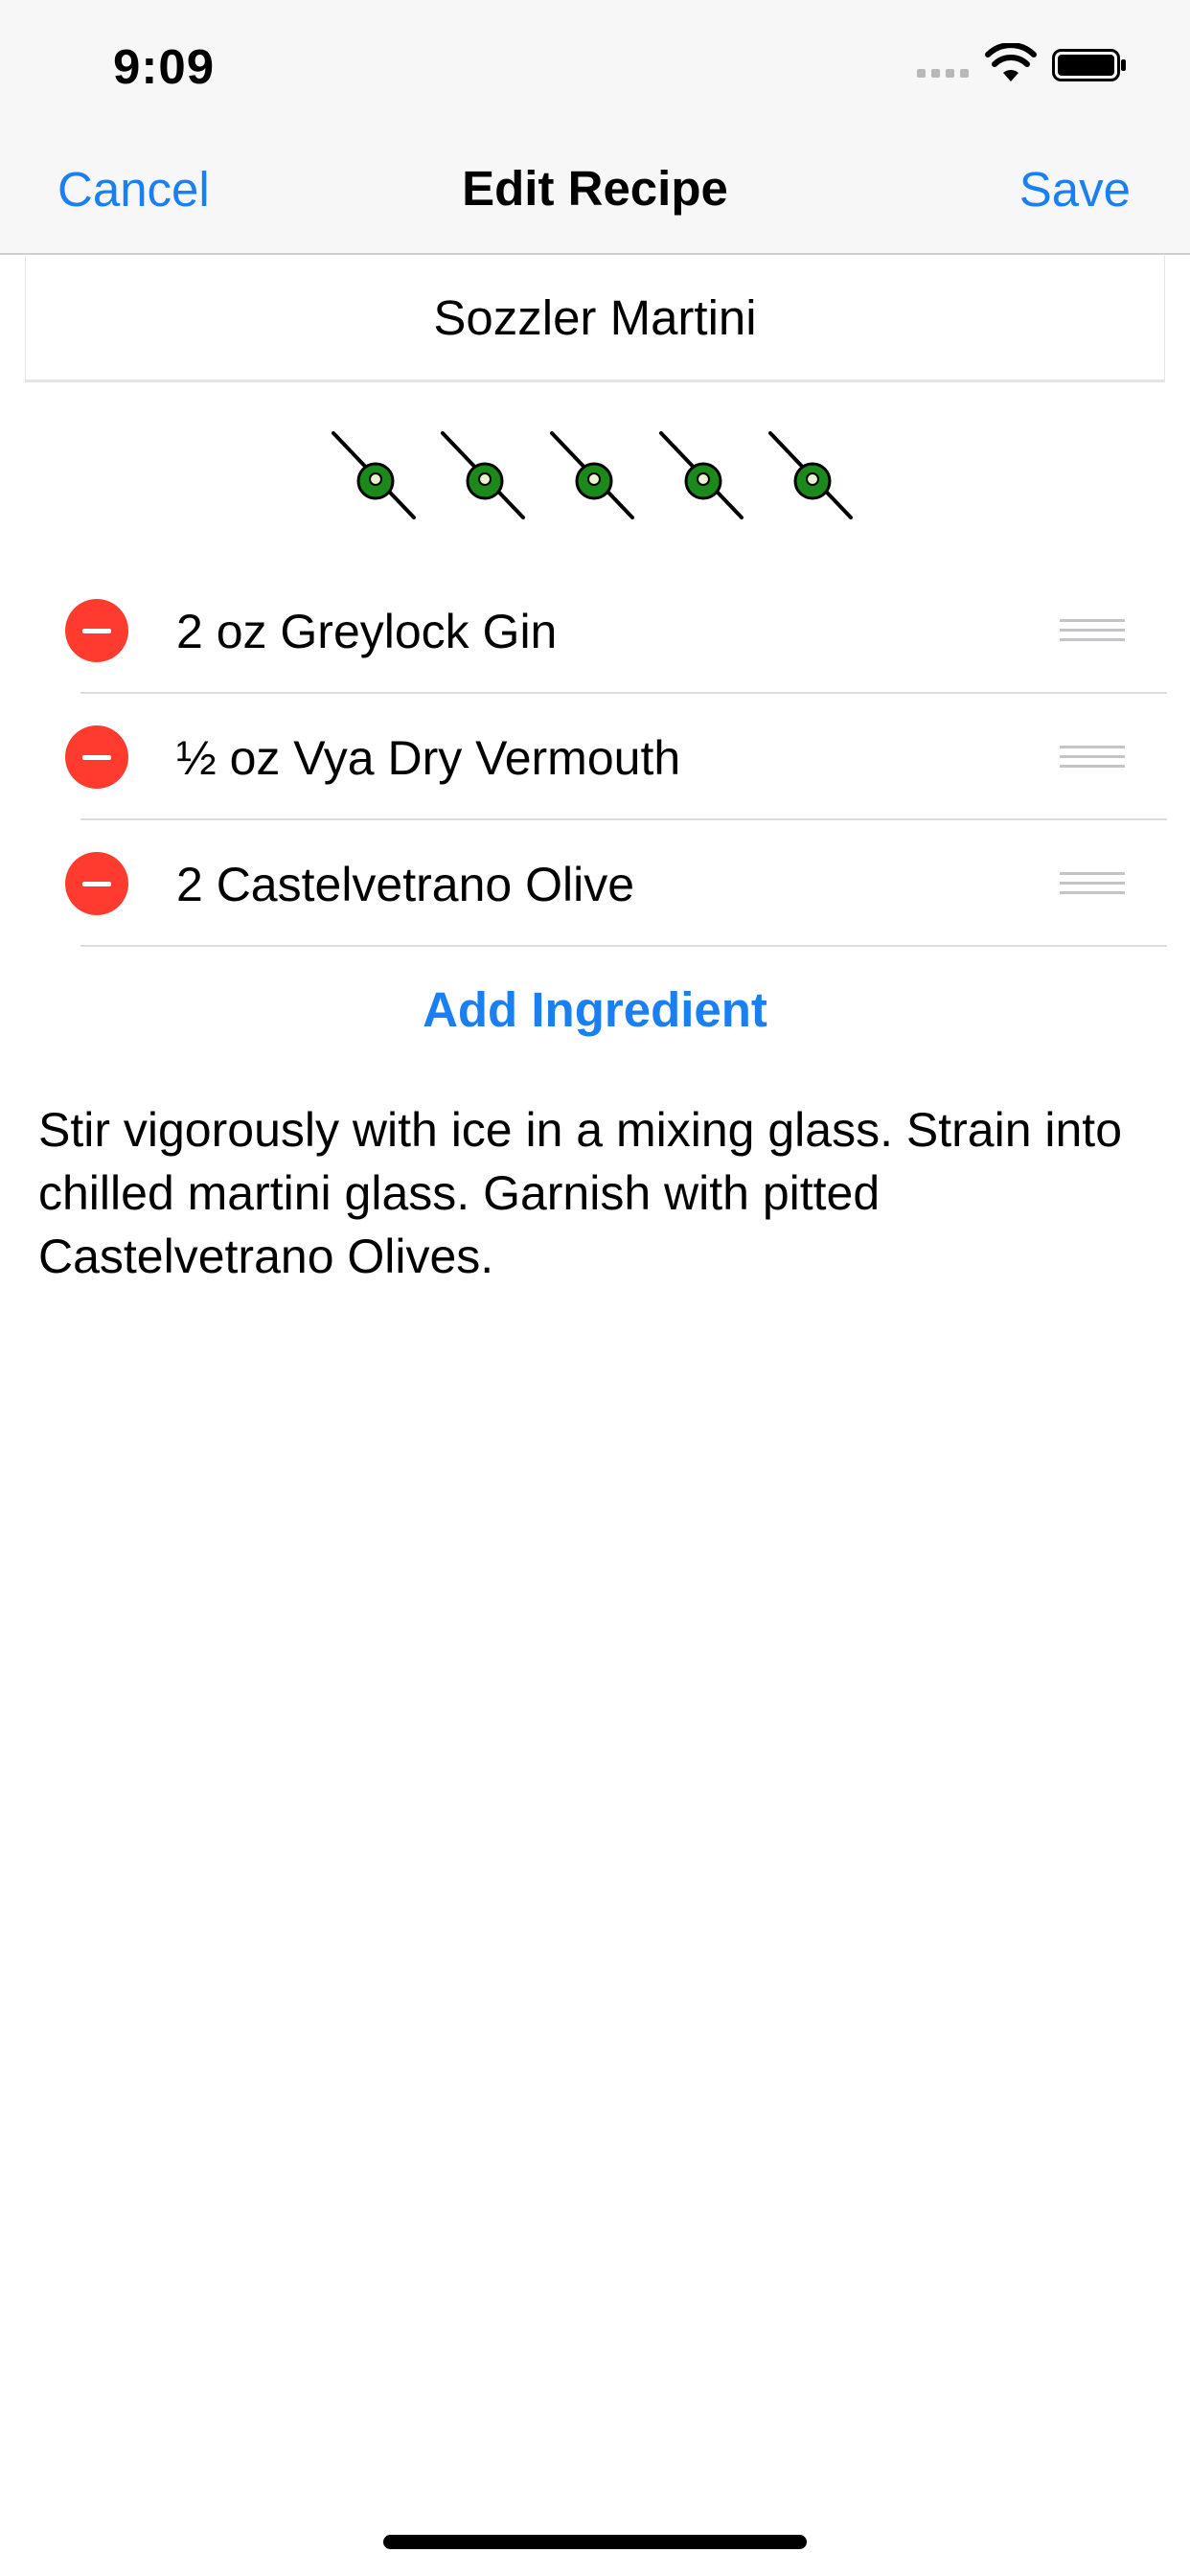 The width and height of the screenshot is (1190, 2576). What do you see at coordinates (429, 758) in the screenshot?
I see `ingredient-label: ½ oz Vya Dry Vermouth` at bounding box center [429, 758].